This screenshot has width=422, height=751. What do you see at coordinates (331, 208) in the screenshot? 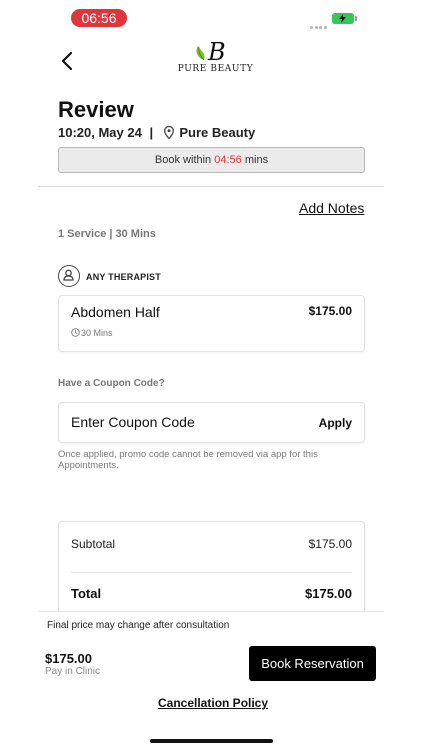
I see `add-notes-link: Add Notes` at bounding box center [331, 208].